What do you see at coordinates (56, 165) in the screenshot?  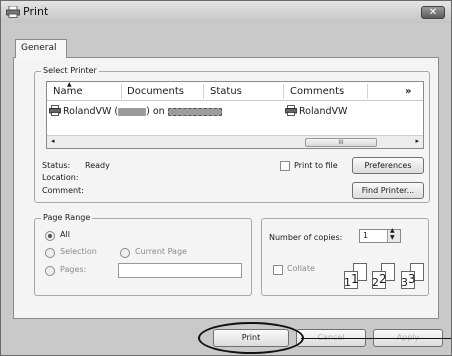 I see `status-label: Status:` at bounding box center [56, 165].